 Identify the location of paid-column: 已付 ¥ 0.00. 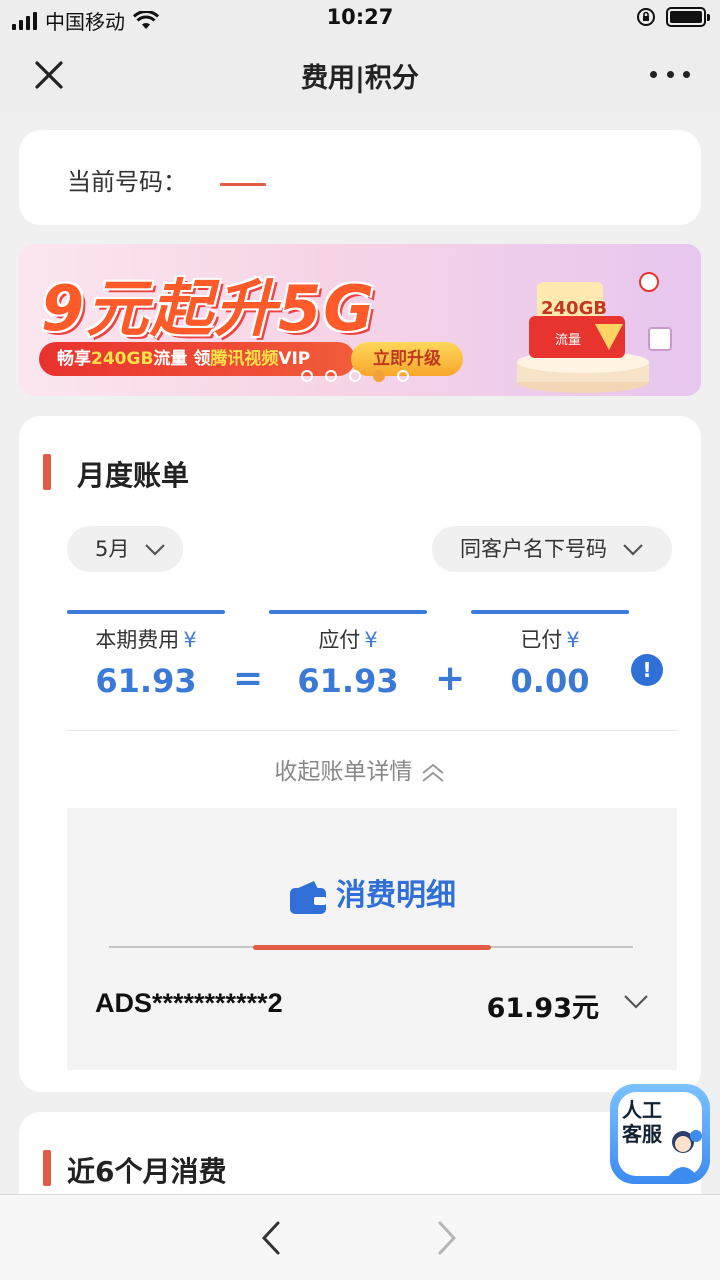
(550, 655).